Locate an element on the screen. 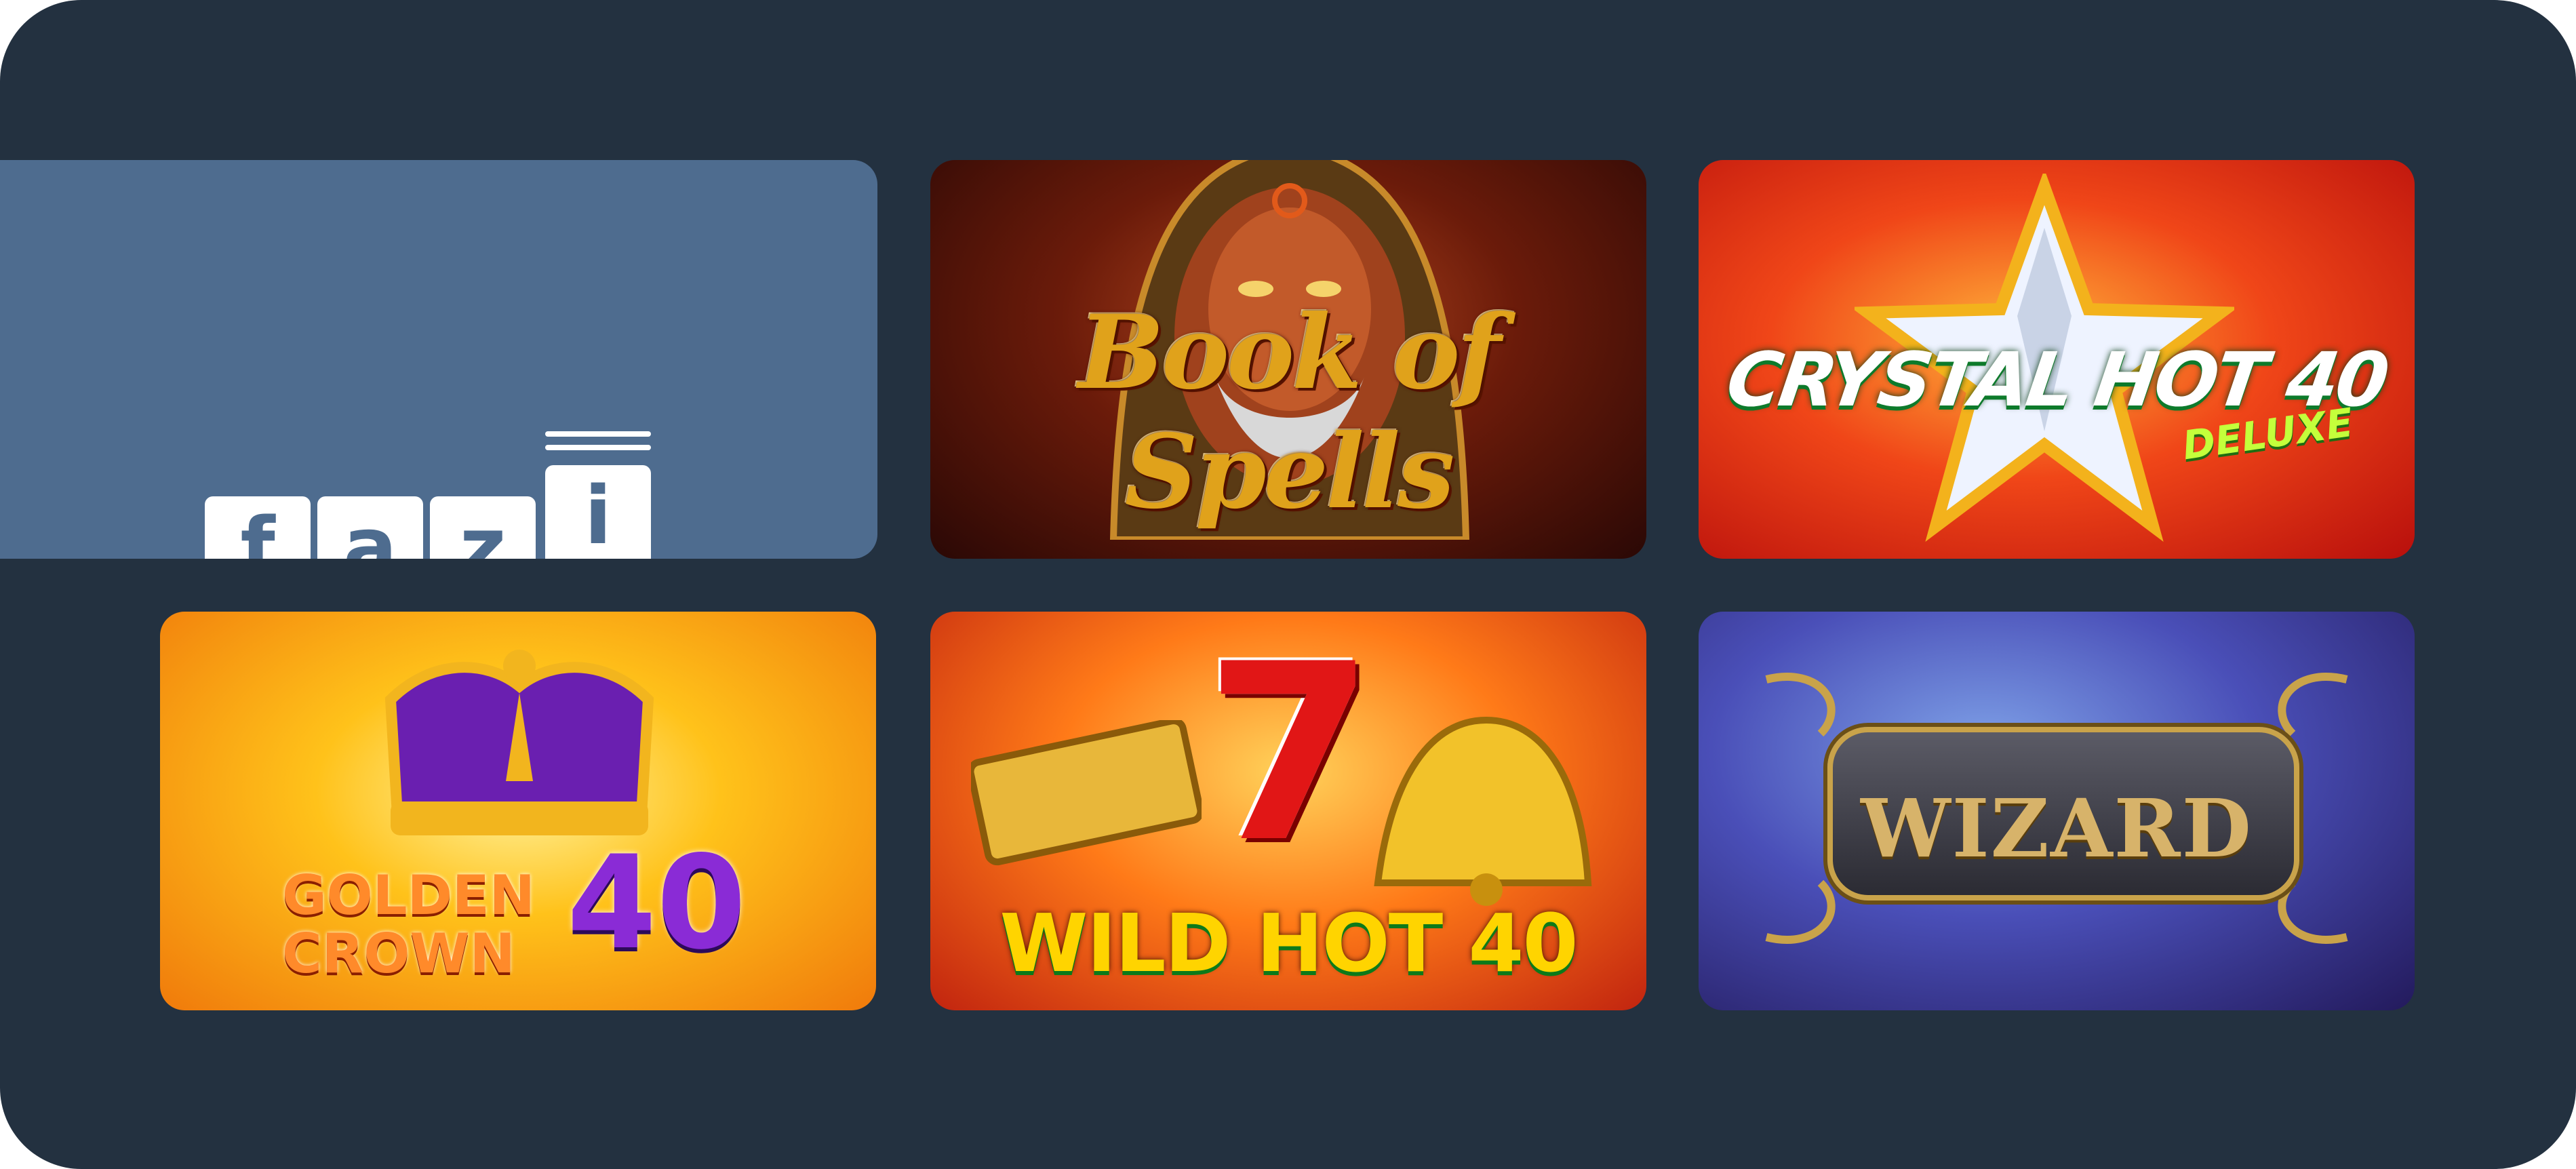 This screenshot has width=2576, height=1169. logo-letter-i: i is located at coordinates (598, 512).